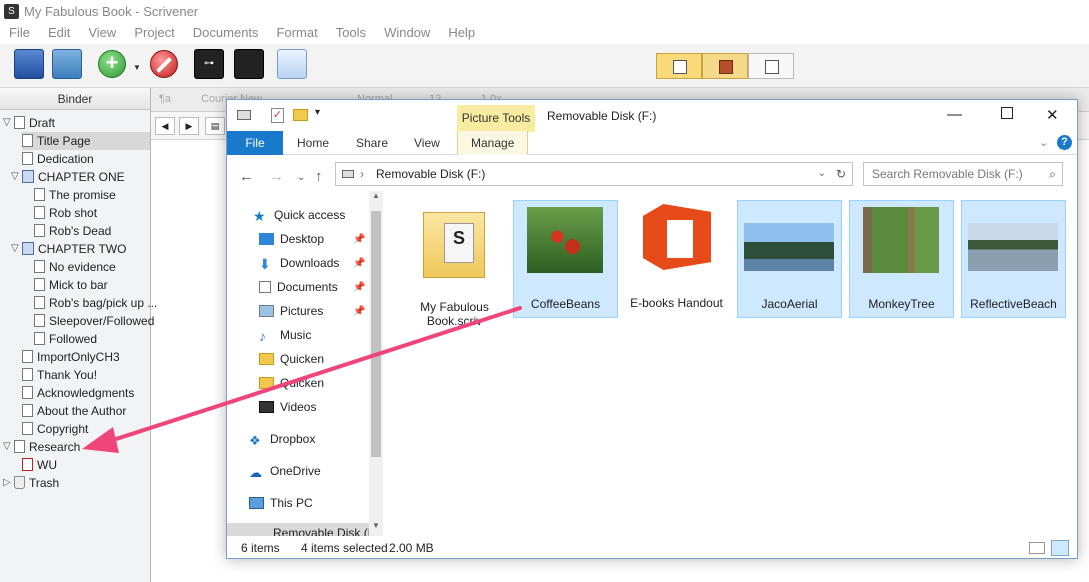  Describe the element at coordinates (102, 34) in the screenshot. I see `menu-view: View` at that location.